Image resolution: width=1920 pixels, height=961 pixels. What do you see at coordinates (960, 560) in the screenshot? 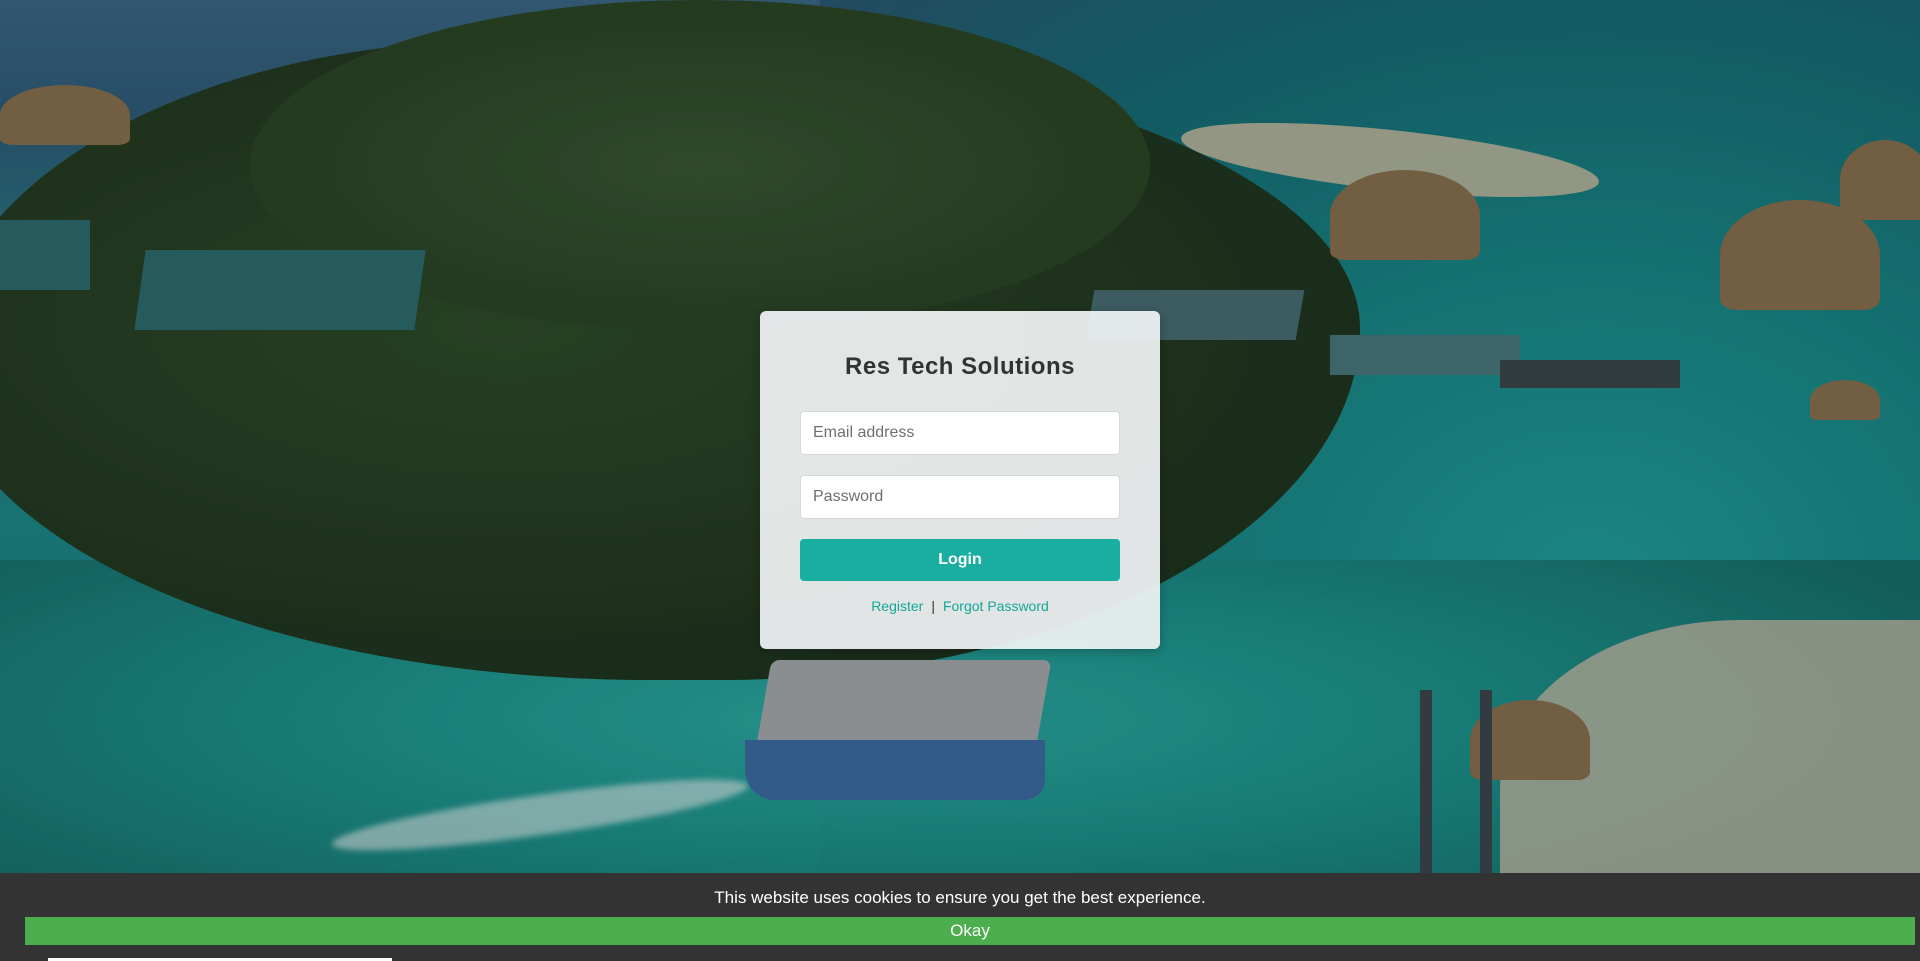
I see `login-button: Login` at bounding box center [960, 560].